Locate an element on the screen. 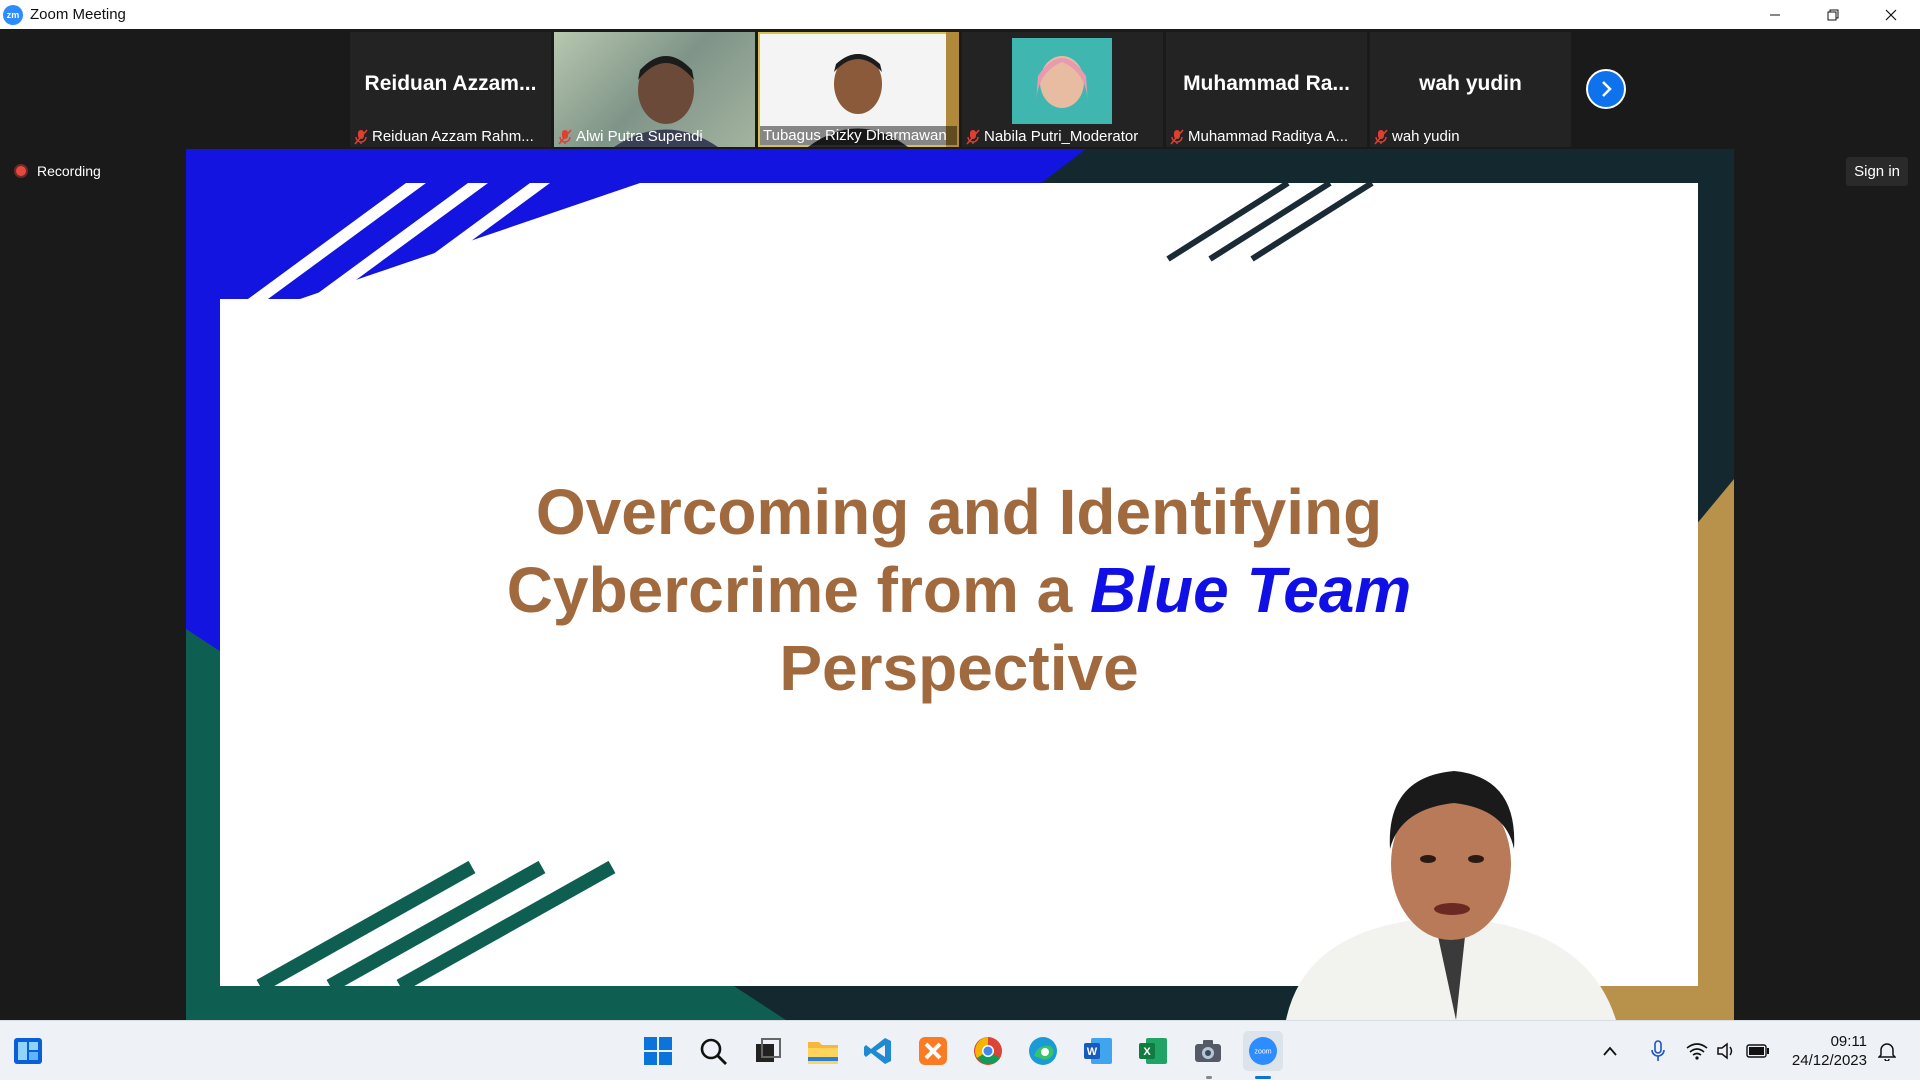  slide-title-line-1: Overcoming and Identifying is located at coordinates (959, 512).